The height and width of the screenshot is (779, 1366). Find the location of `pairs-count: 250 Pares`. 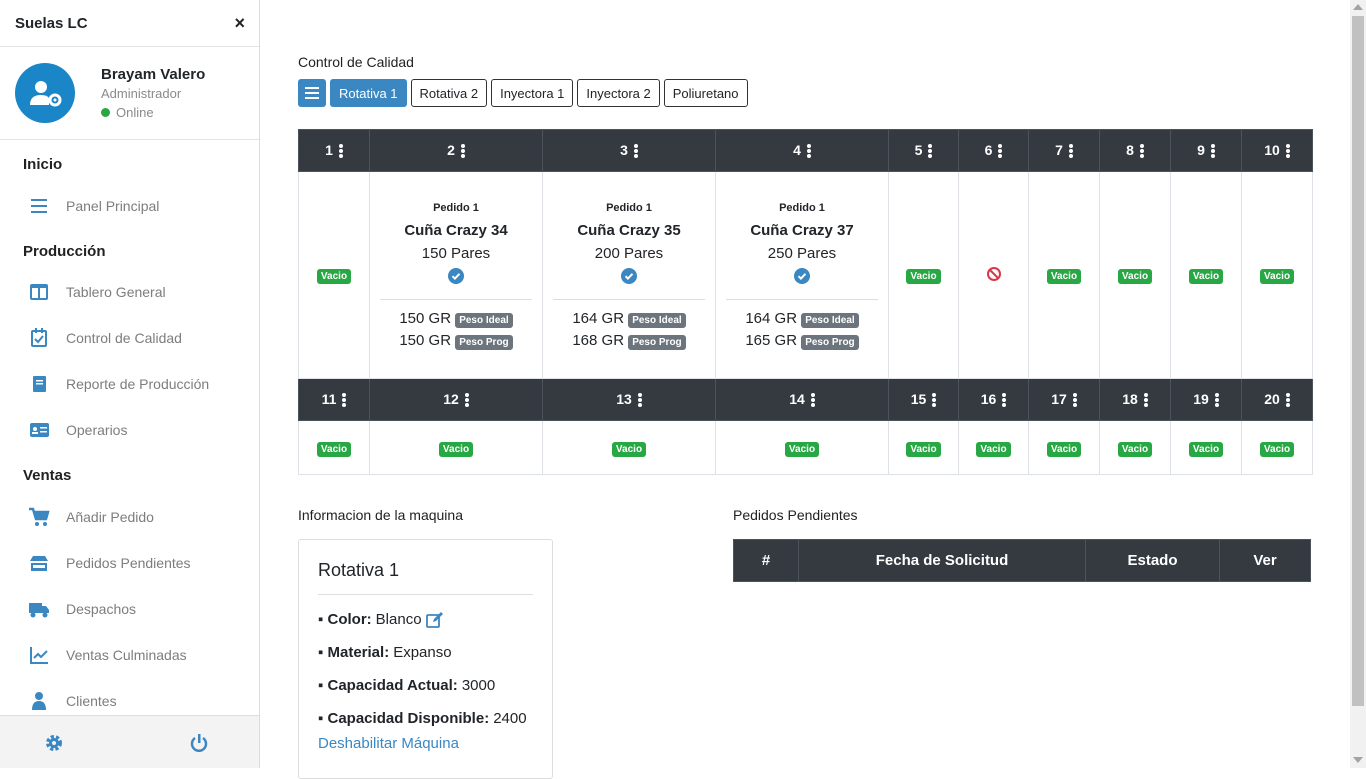

pairs-count: 250 Pares is located at coordinates (802, 253).